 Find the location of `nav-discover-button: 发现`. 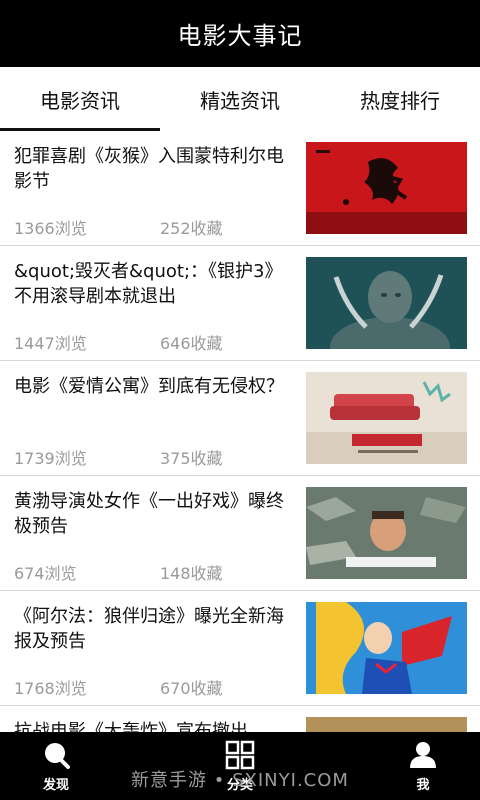

nav-discover-button: 发现 is located at coordinates (56, 766).